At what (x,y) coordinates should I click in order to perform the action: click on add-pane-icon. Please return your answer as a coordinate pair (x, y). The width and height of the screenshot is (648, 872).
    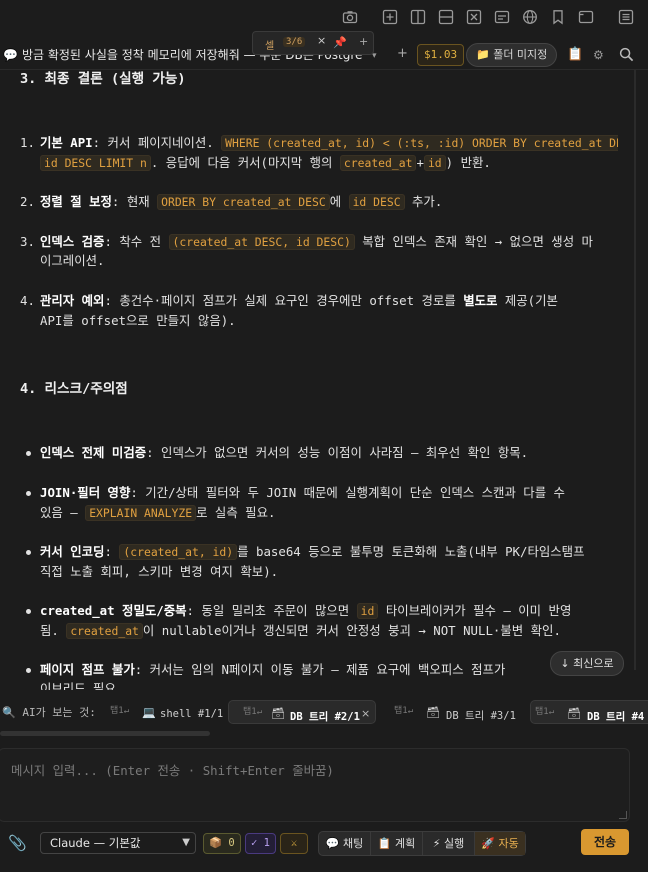
    Looking at the image, I should click on (390, 17).